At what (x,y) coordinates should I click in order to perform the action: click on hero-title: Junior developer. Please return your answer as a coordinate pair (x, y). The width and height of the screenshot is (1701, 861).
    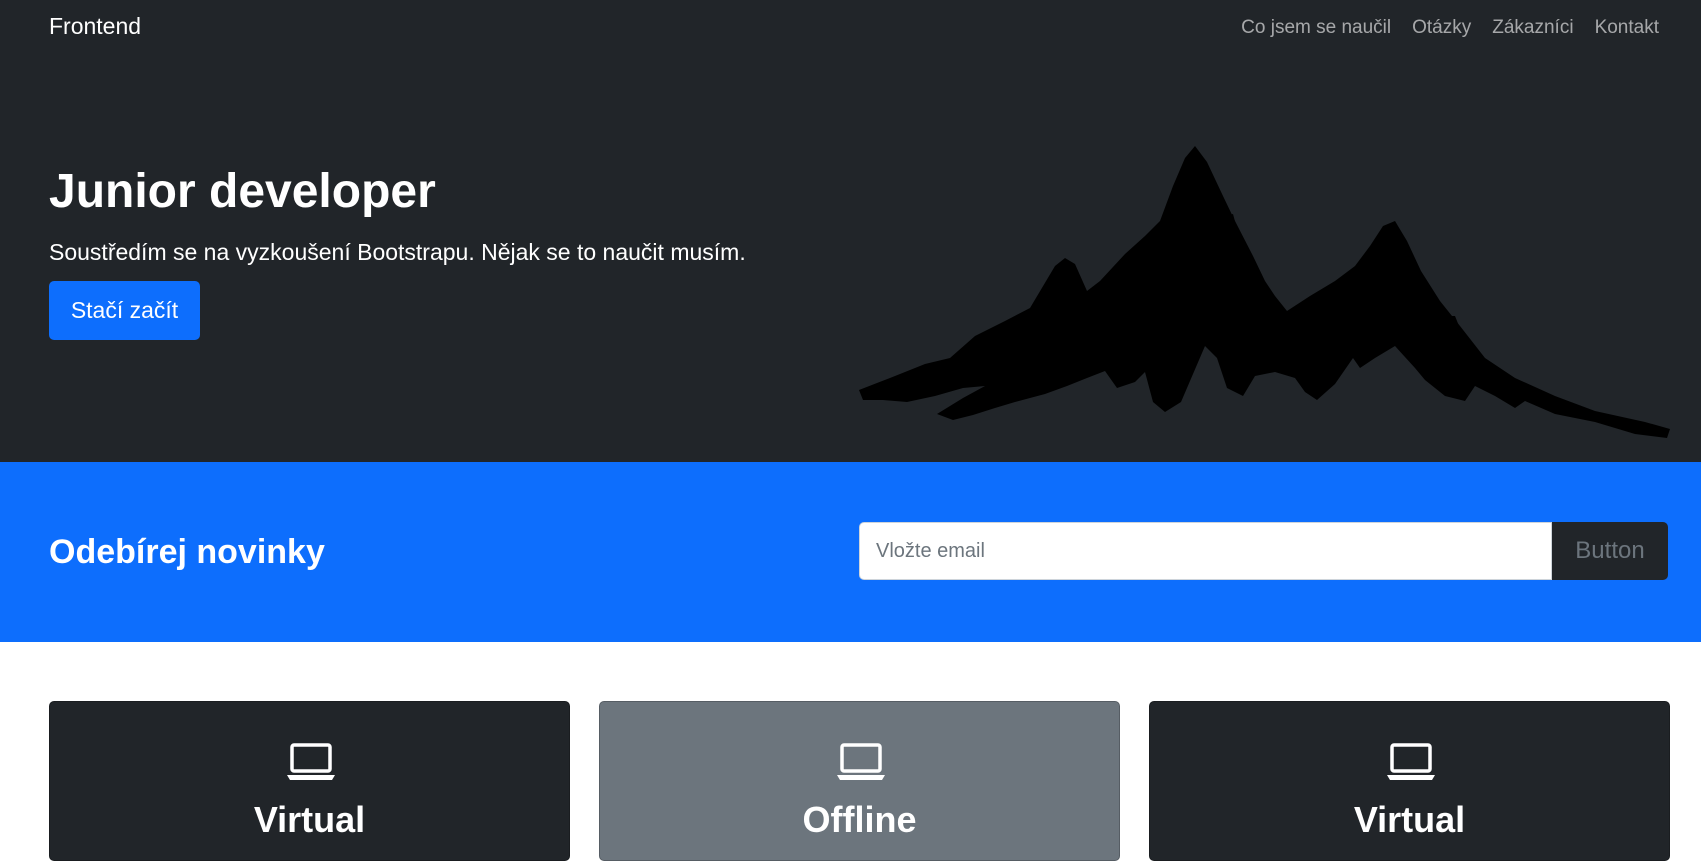
    Looking at the image, I should click on (242, 191).